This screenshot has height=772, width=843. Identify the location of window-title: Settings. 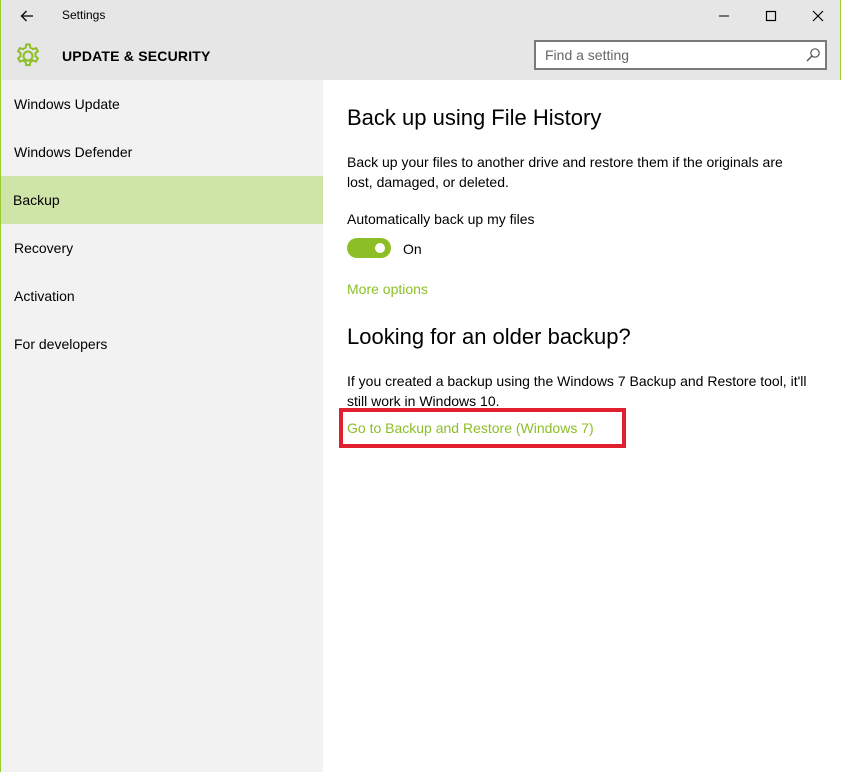
(84, 15).